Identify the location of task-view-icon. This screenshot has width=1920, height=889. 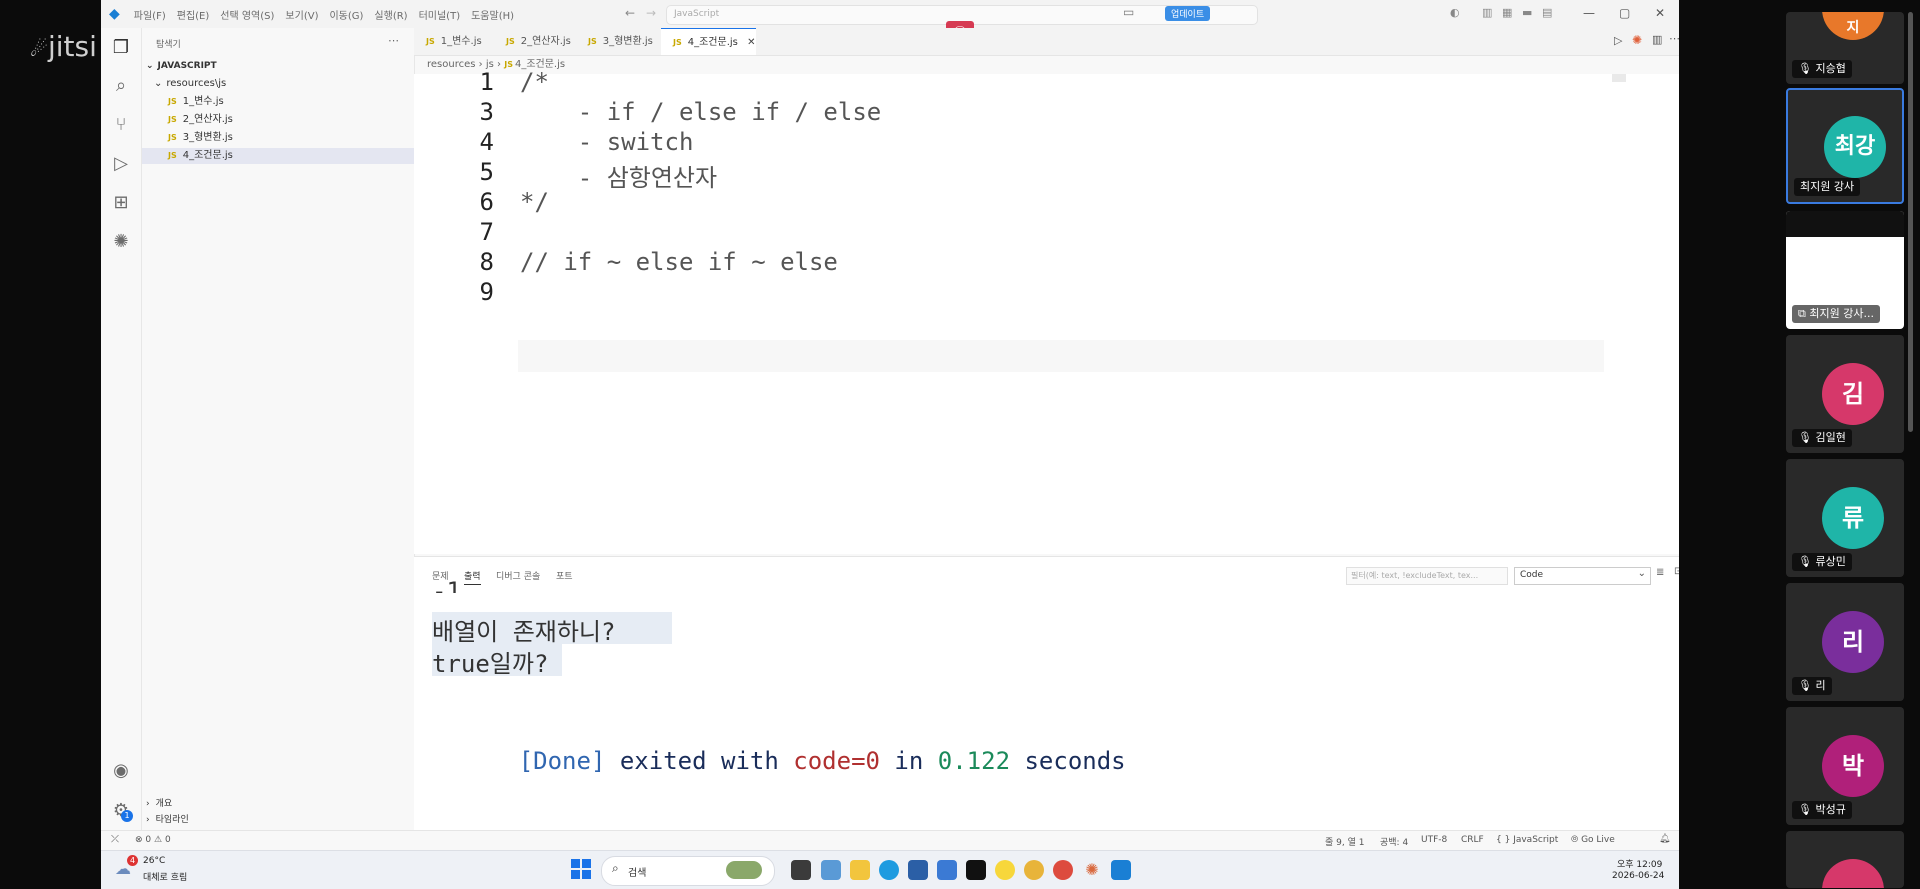
(801, 870).